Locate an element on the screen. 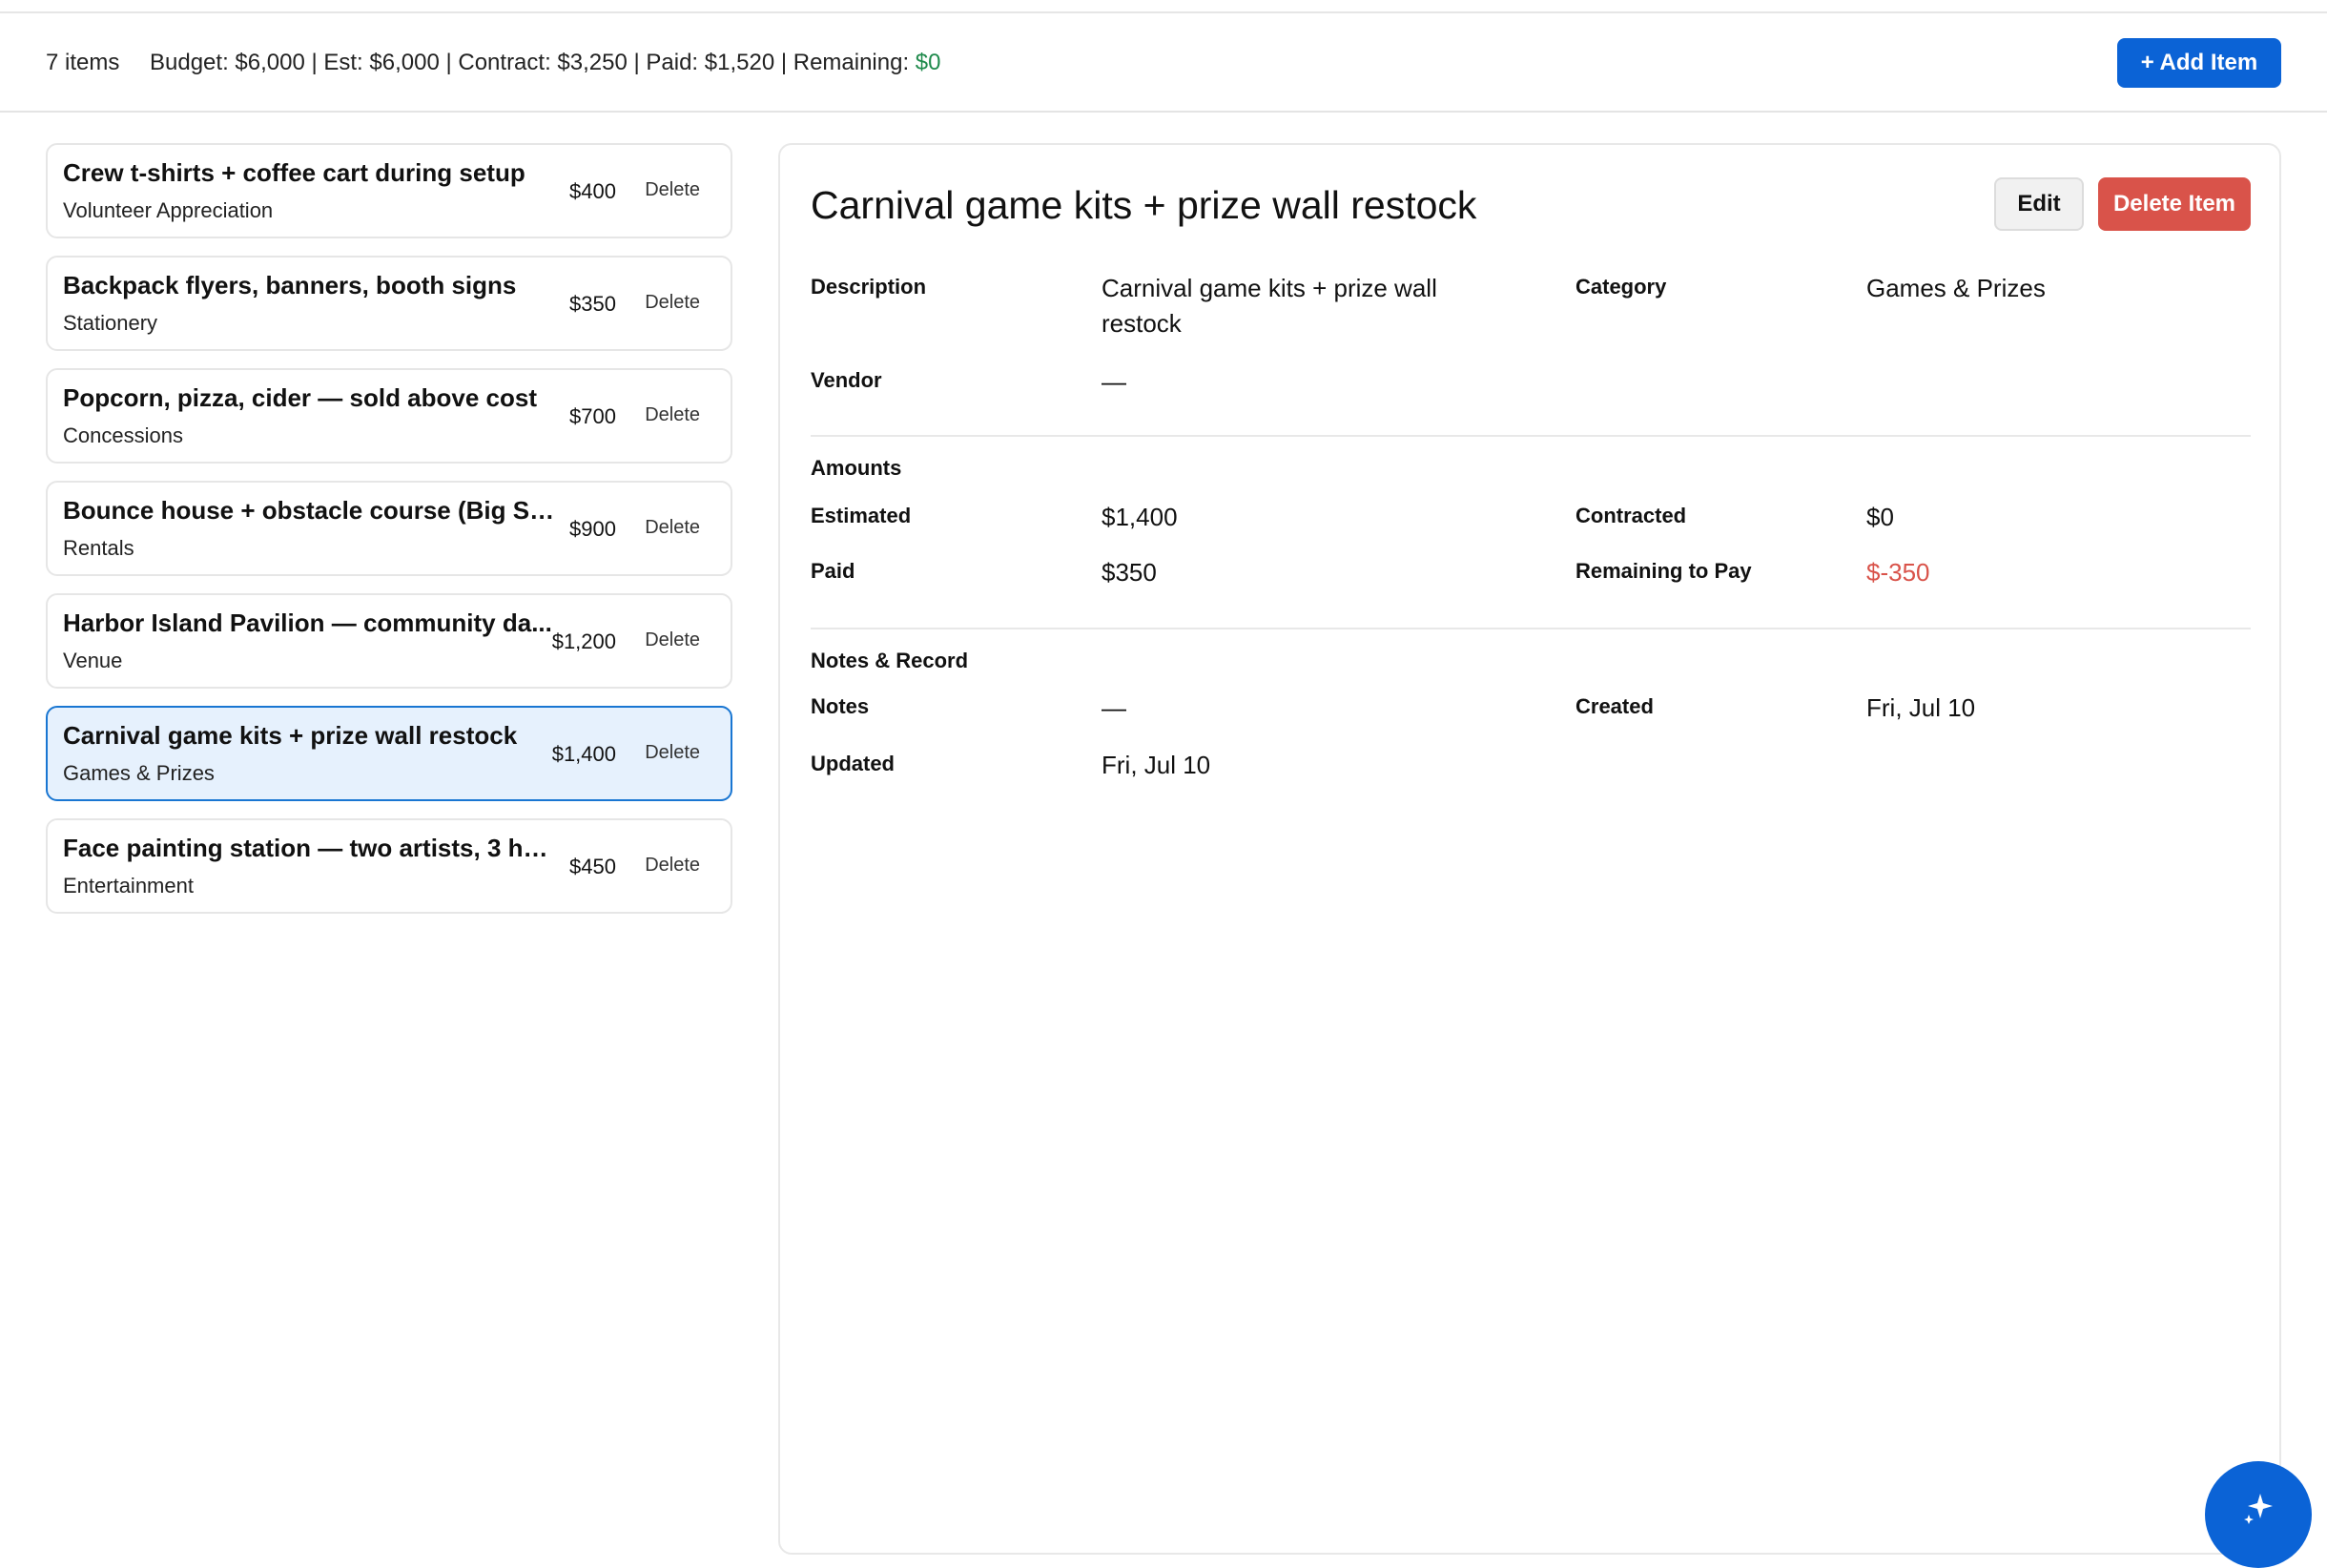 This screenshot has width=2327, height=1568. description-line-2: restock is located at coordinates (1142, 323).